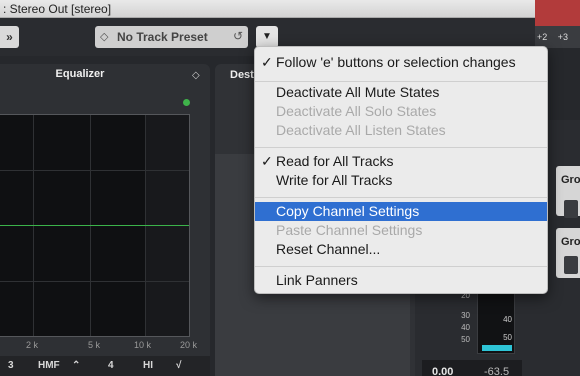 The width and height of the screenshot is (580, 376). I want to click on menu-item-label: Copy Channel Settings, so click(348, 211).